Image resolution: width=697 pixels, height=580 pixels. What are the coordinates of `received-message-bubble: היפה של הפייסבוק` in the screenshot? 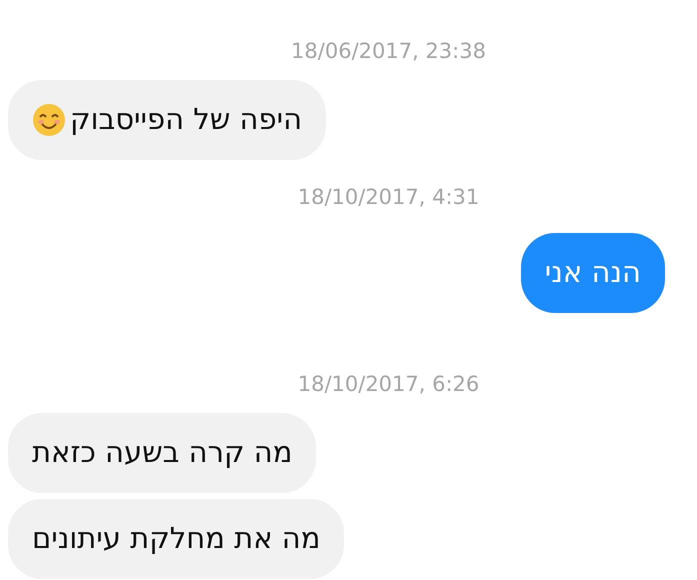 It's located at (167, 120).